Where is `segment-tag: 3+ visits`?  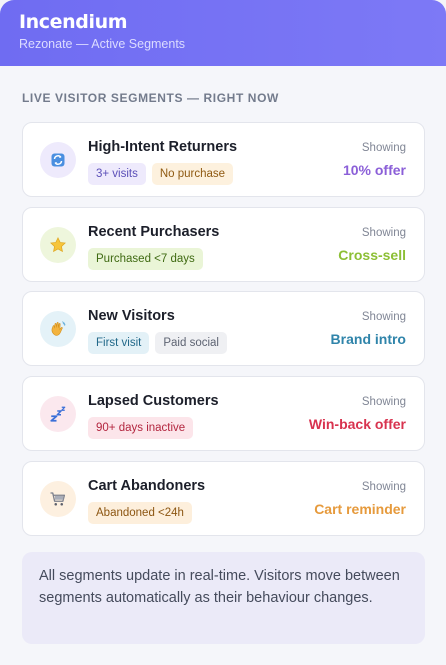
segment-tag: 3+ visits is located at coordinates (117, 174).